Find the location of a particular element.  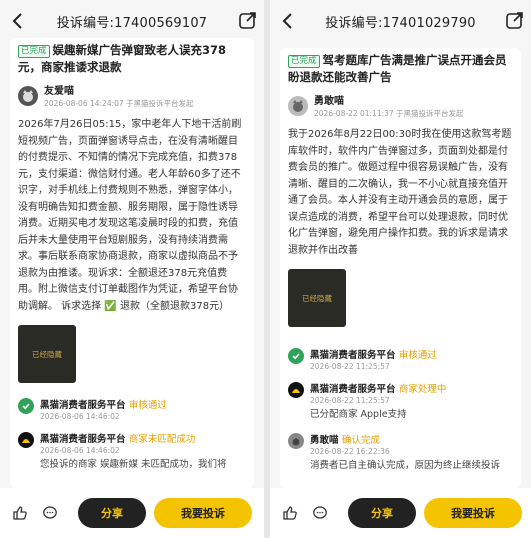

complaint-number-title: 投诉编号:17401029790 is located at coordinates (400, 23).